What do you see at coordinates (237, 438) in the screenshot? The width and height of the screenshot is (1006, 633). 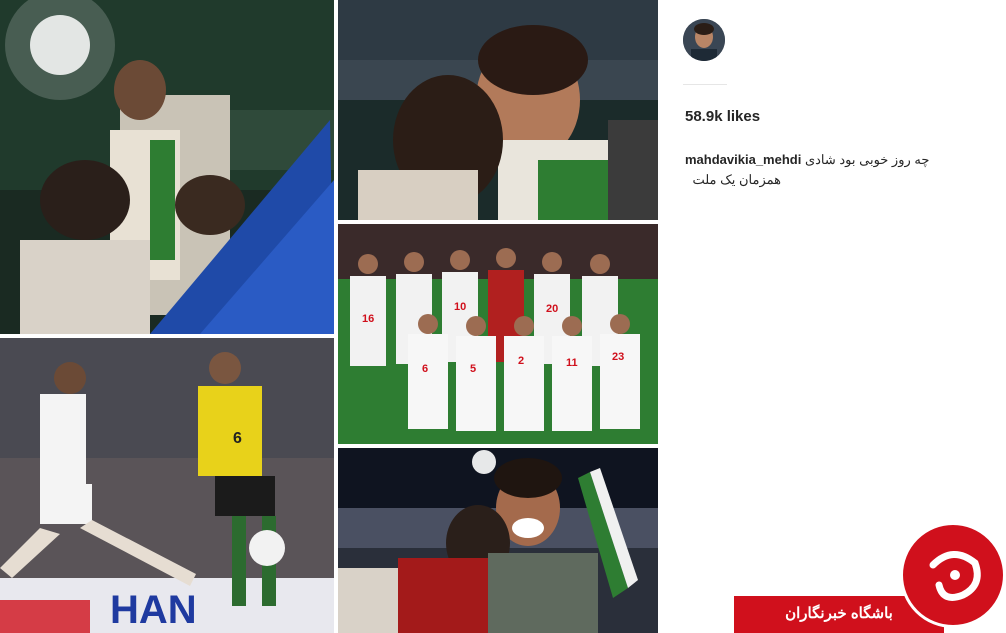 I see `player-number: 6` at bounding box center [237, 438].